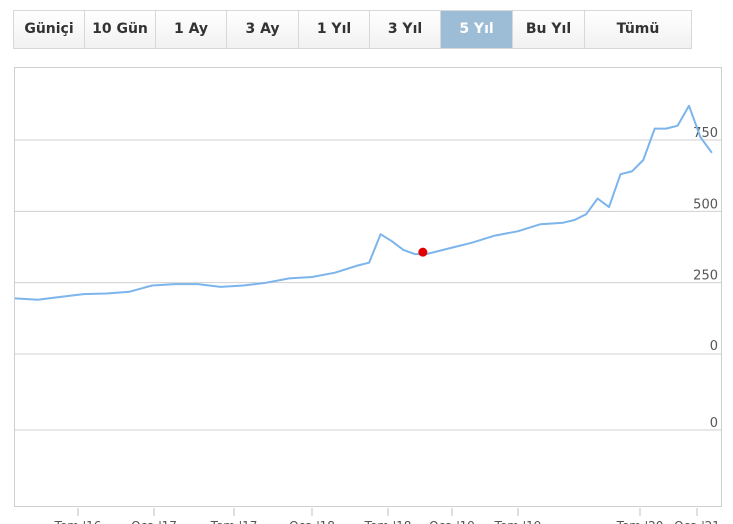 This screenshot has height=524, width=733. Describe the element at coordinates (423, 252) in the screenshot. I see `highlight-point` at that location.